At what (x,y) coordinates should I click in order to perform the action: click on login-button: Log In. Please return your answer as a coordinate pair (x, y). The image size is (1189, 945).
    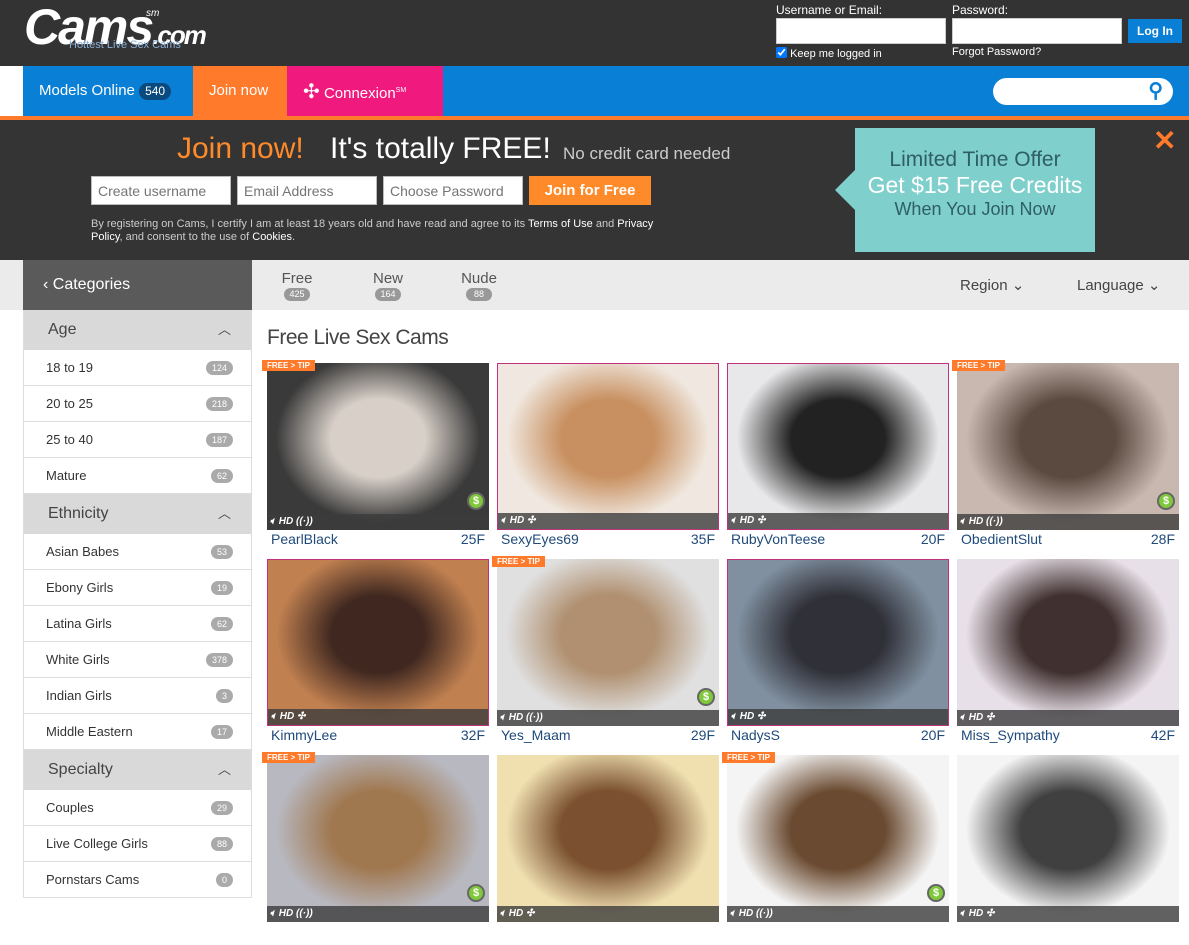
    Looking at the image, I should click on (1155, 31).